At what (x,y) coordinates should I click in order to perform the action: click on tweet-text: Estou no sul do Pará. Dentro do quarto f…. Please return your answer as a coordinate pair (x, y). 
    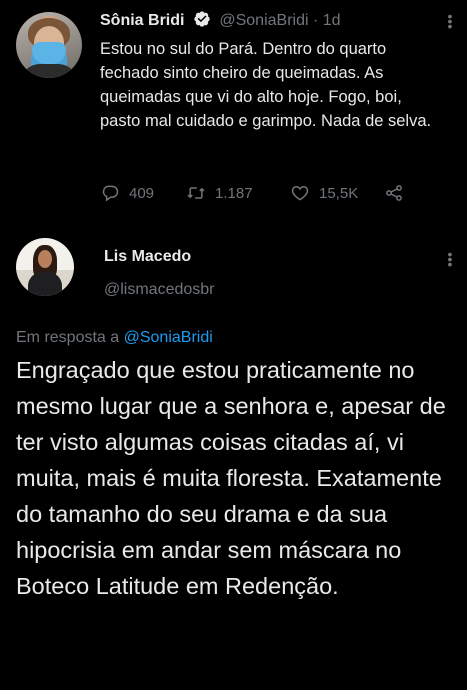
    Looking at the image, I should click on (266, 85).